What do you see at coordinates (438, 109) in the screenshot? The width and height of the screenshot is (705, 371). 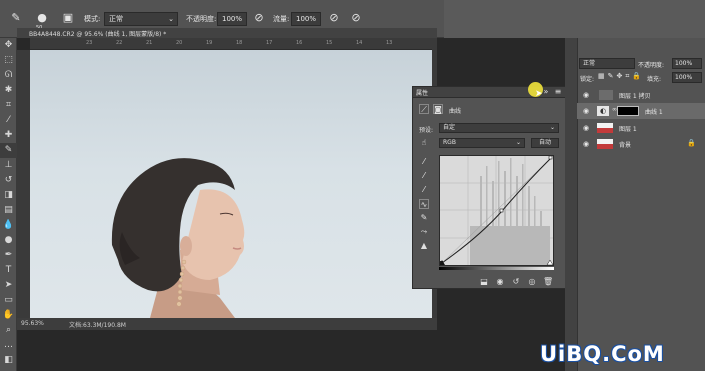 I see `mask-icon: ◙` at bounding box center [438, 109].